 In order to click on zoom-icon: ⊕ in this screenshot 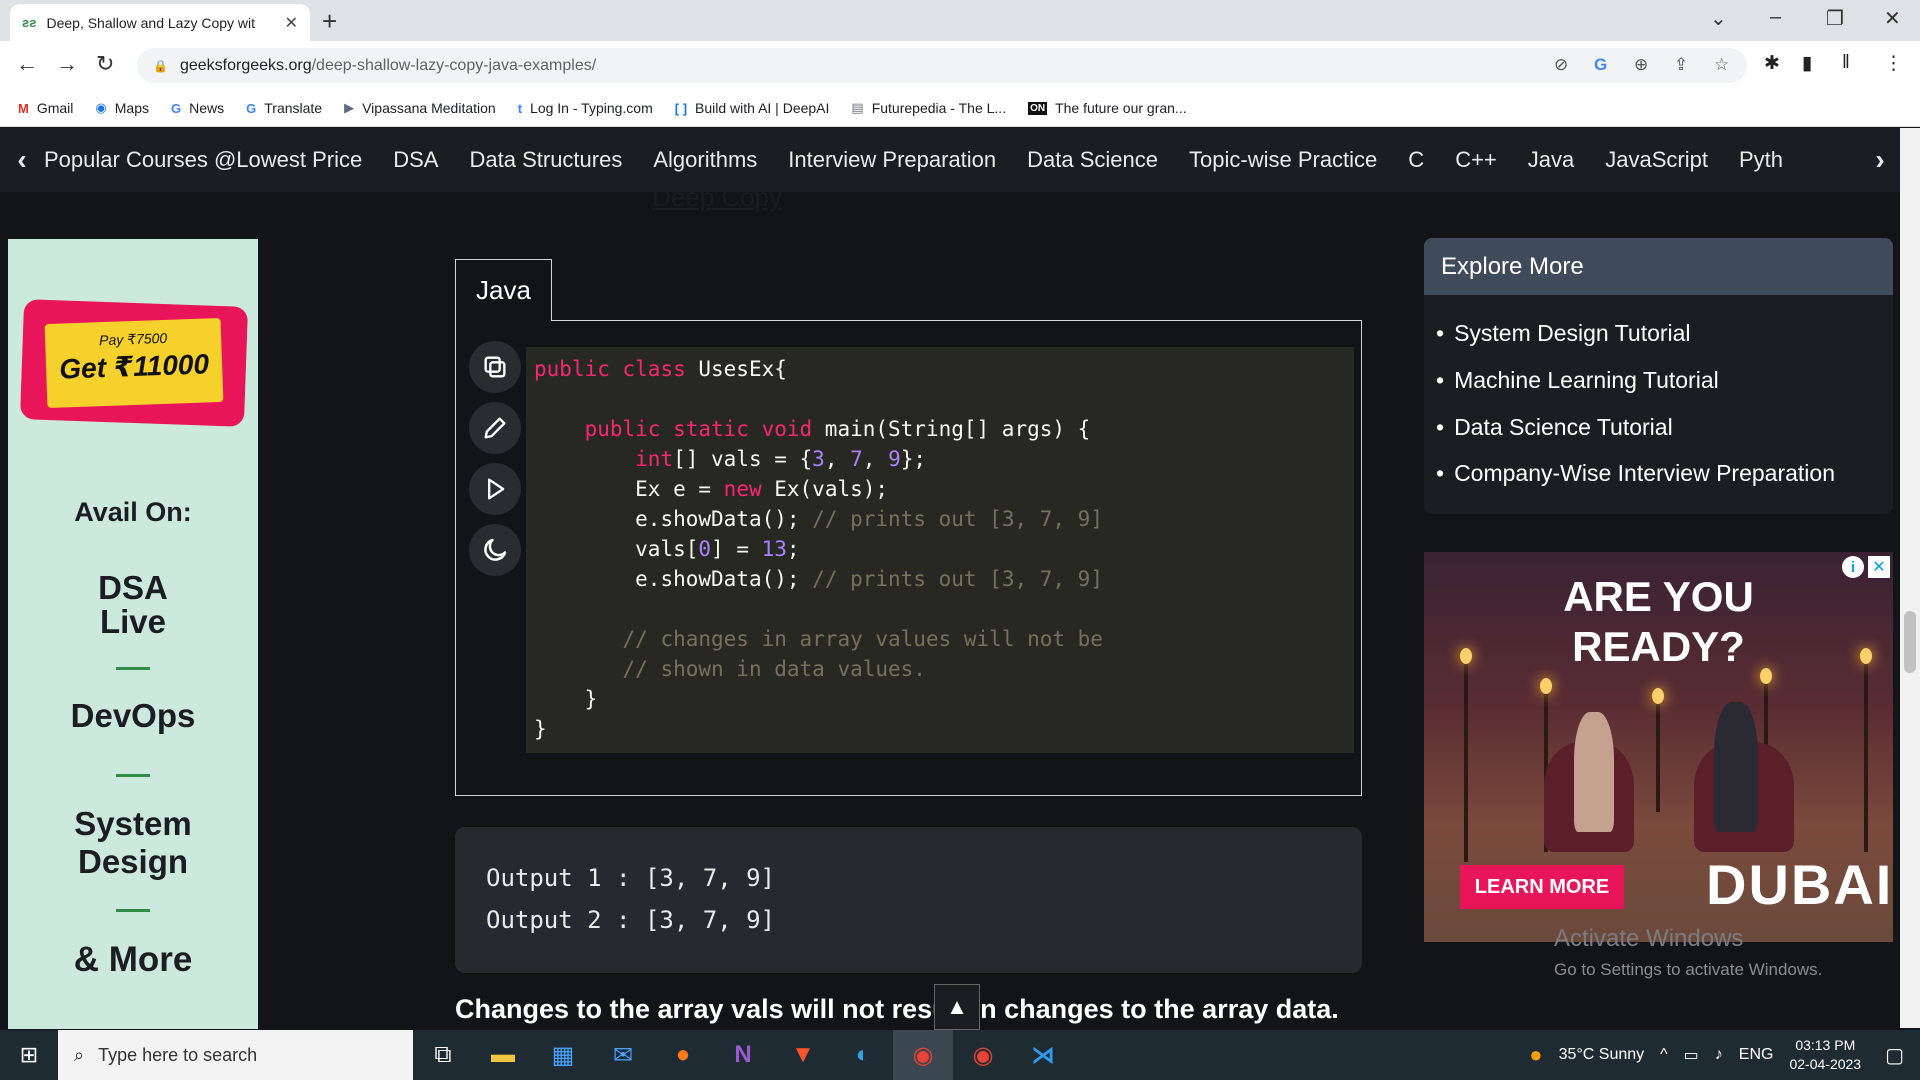, I will do `click(1641, 65)`.